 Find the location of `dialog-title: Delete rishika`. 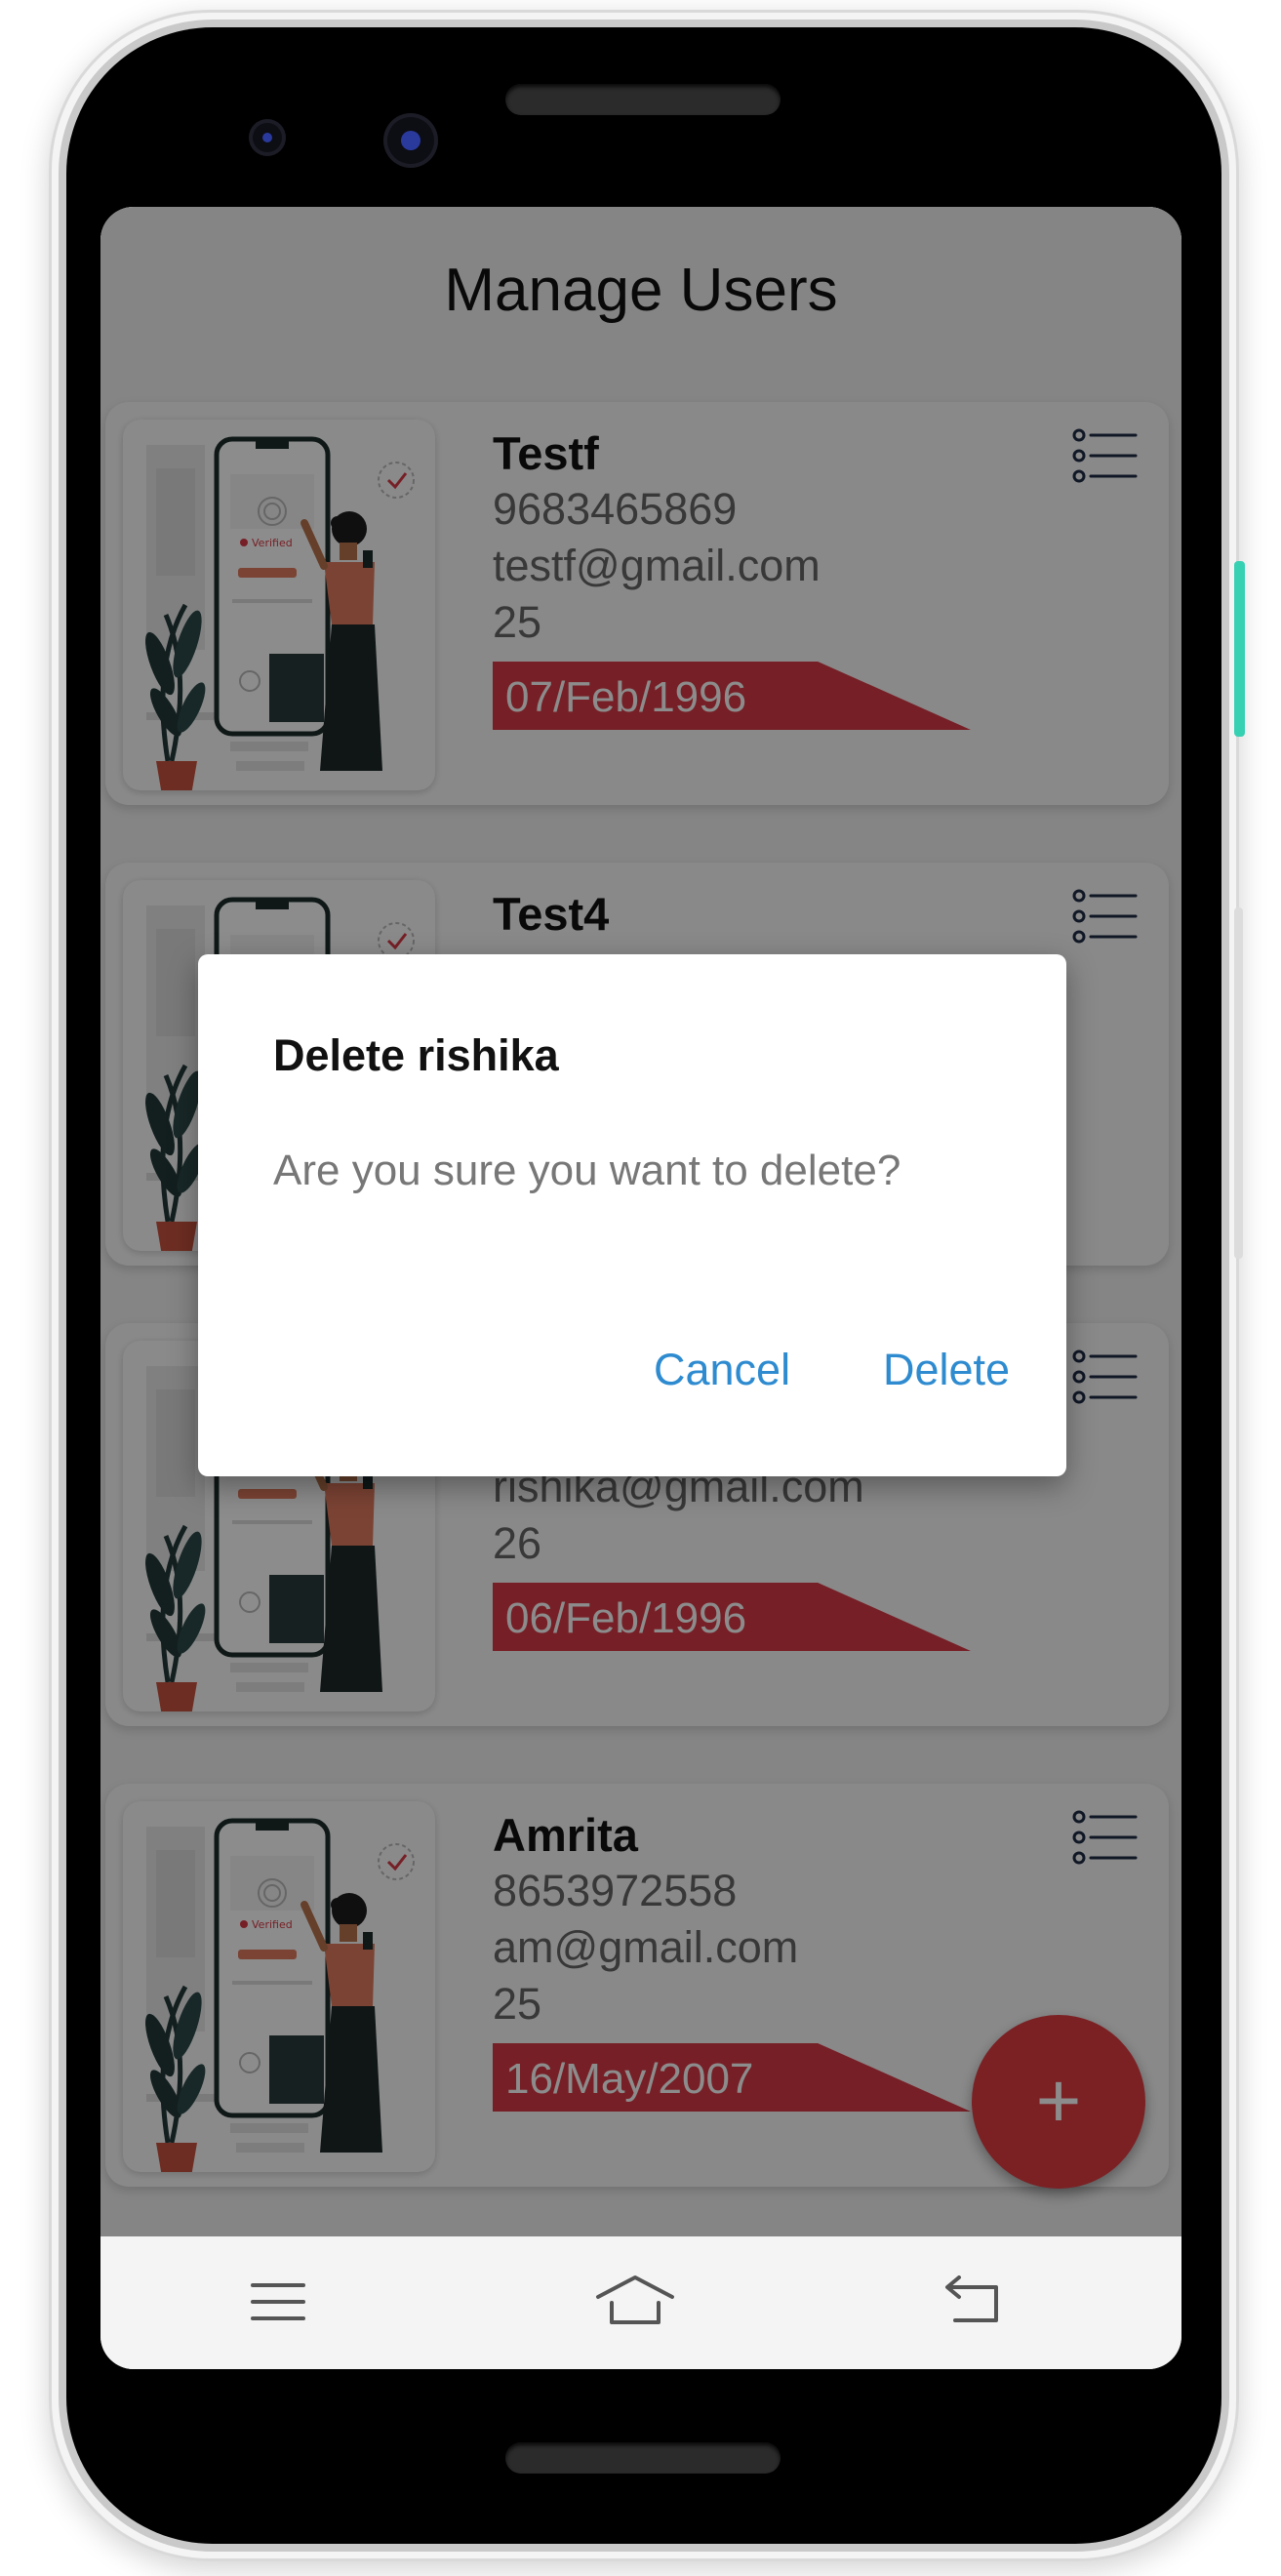

dialog-title: Delete rishika is located at coordinates (416, 1055).